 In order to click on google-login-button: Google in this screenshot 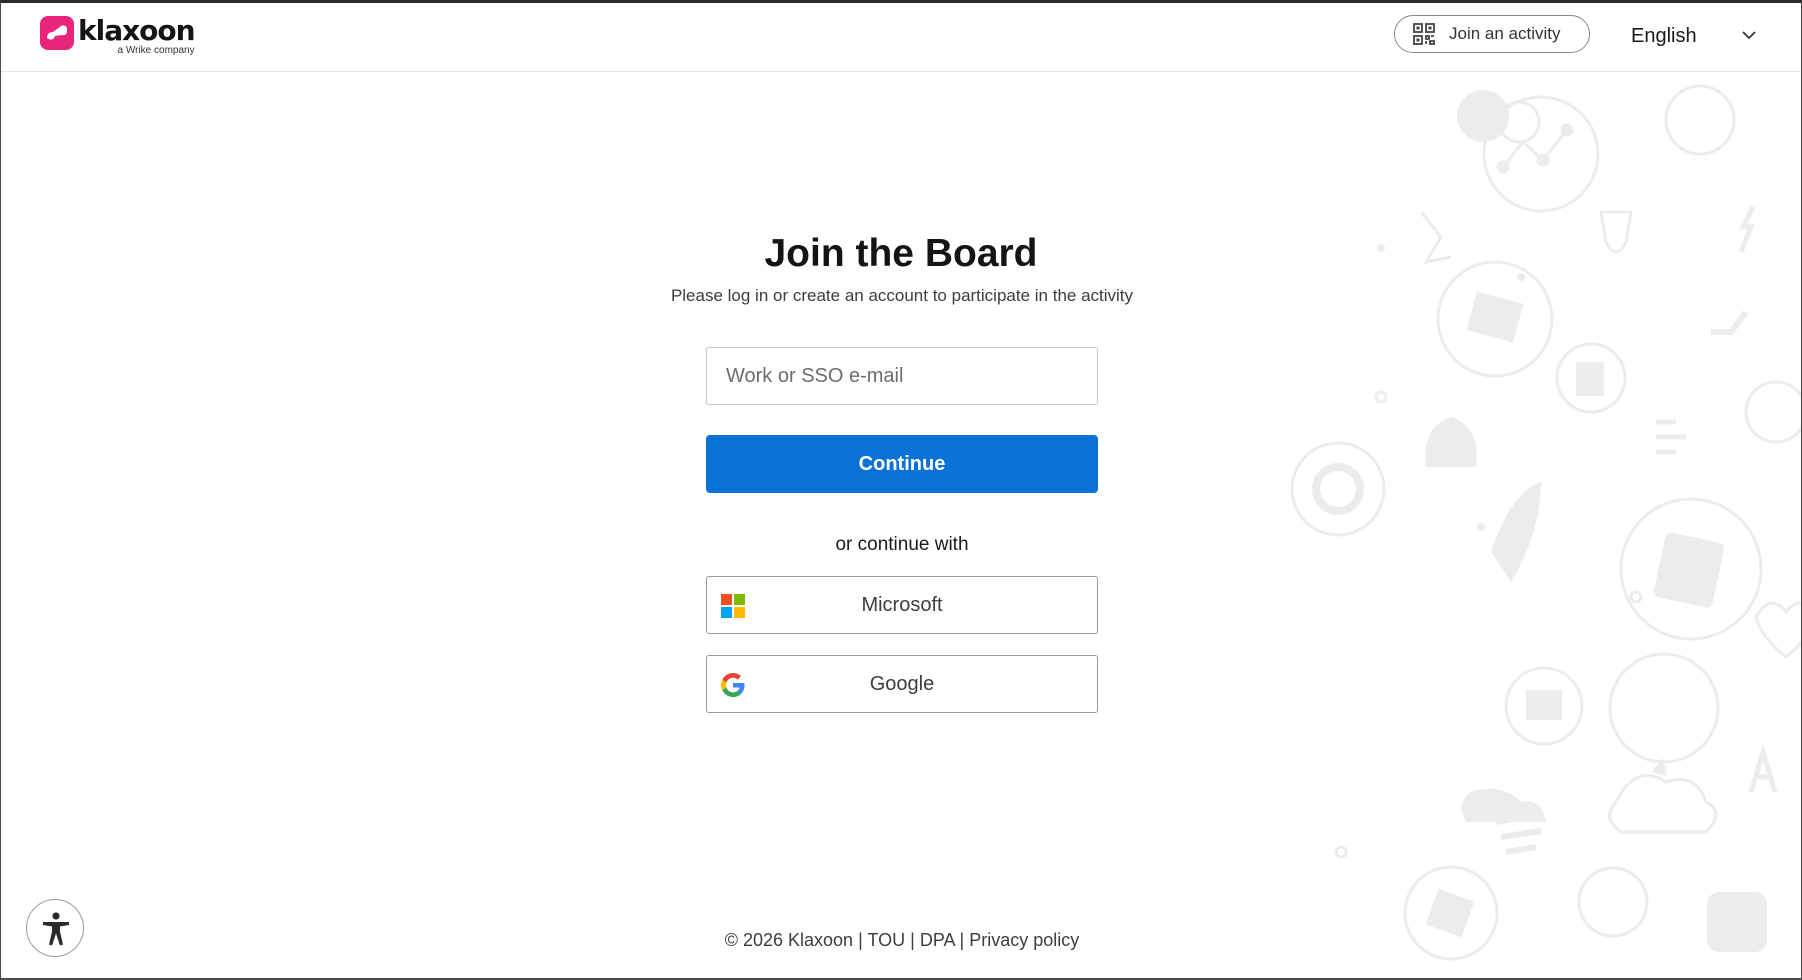, I will do `click(902, 684)`.